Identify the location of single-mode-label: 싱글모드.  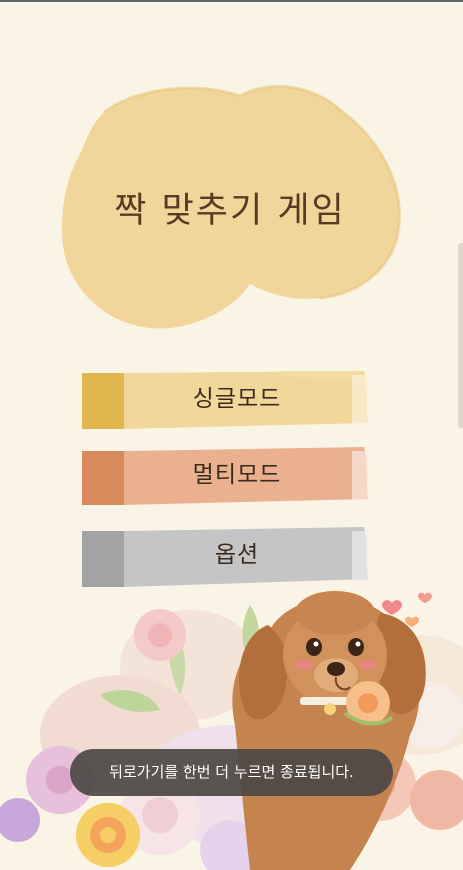
(237, 399).